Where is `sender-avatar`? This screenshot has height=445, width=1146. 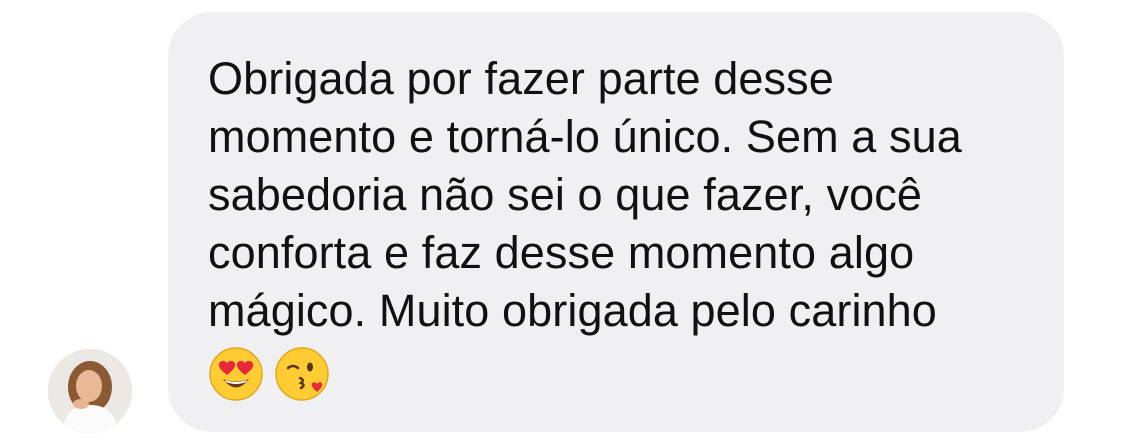
sender-avatar is located at coordinates (90, 391).